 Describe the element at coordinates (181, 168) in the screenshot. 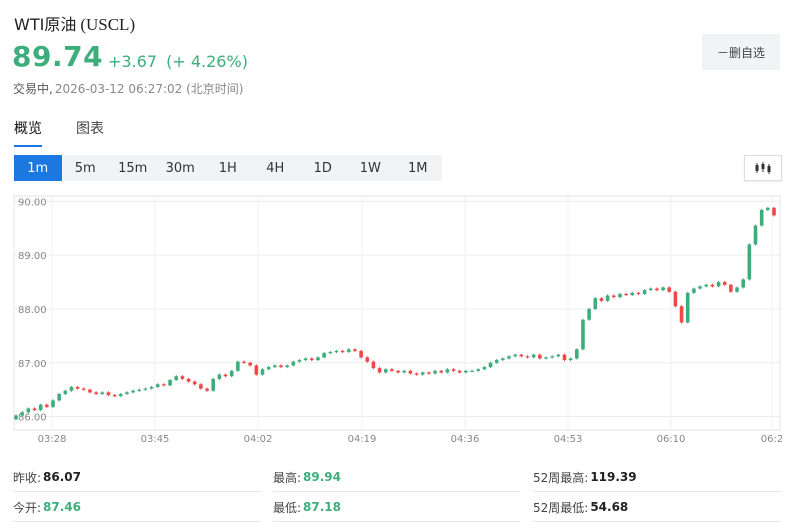

I see `range-30m: 30m` at that location.